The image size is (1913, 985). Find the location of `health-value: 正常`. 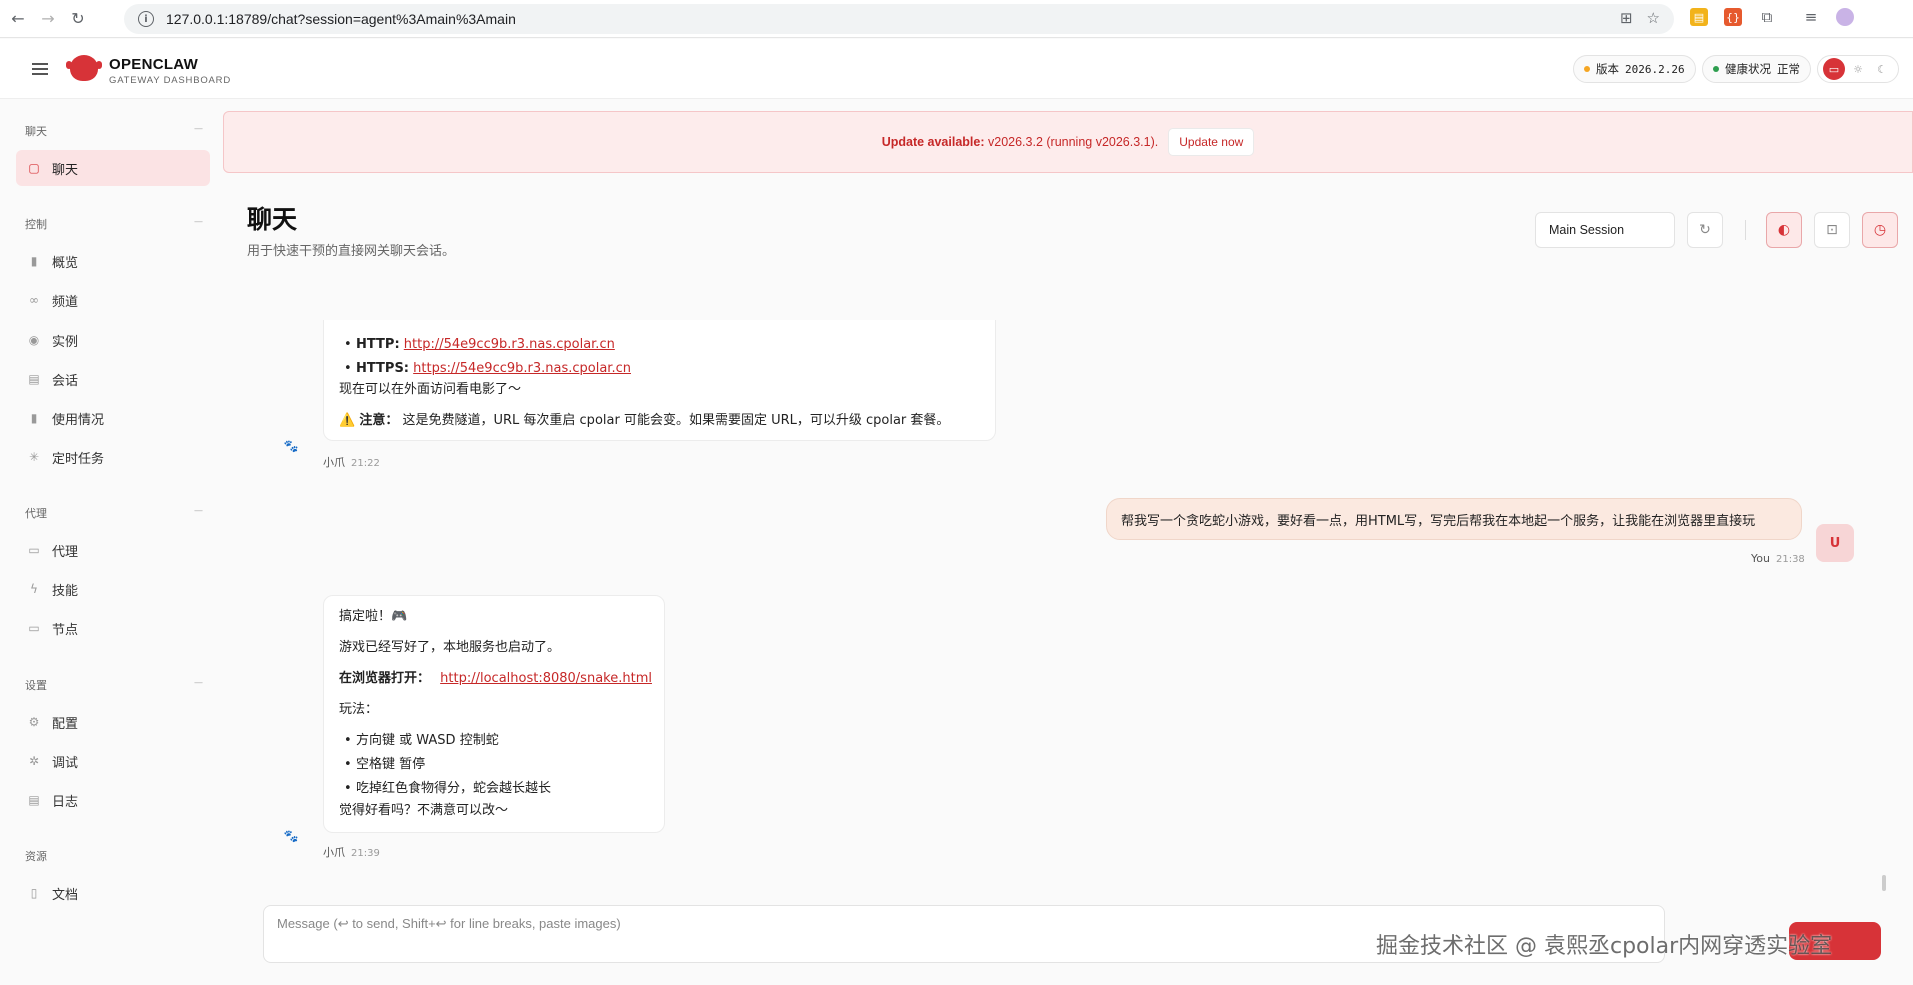

health-value: 正常 is located at coordinates (1788, 69).